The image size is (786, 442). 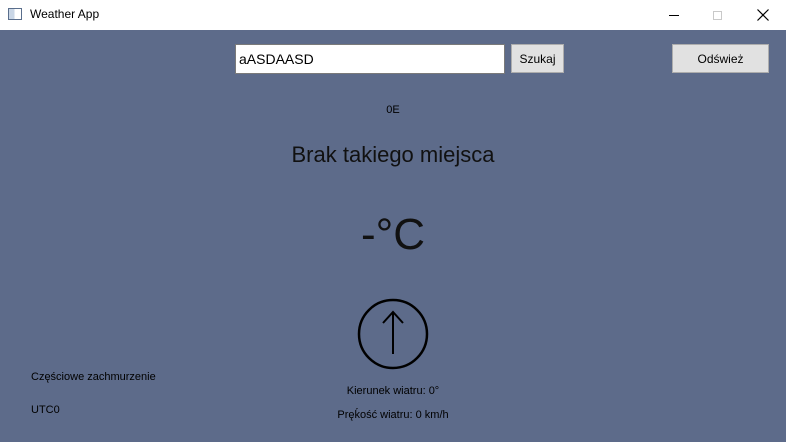 I want to click on refresh-button: Odśwież, so click(x=720, y=58).